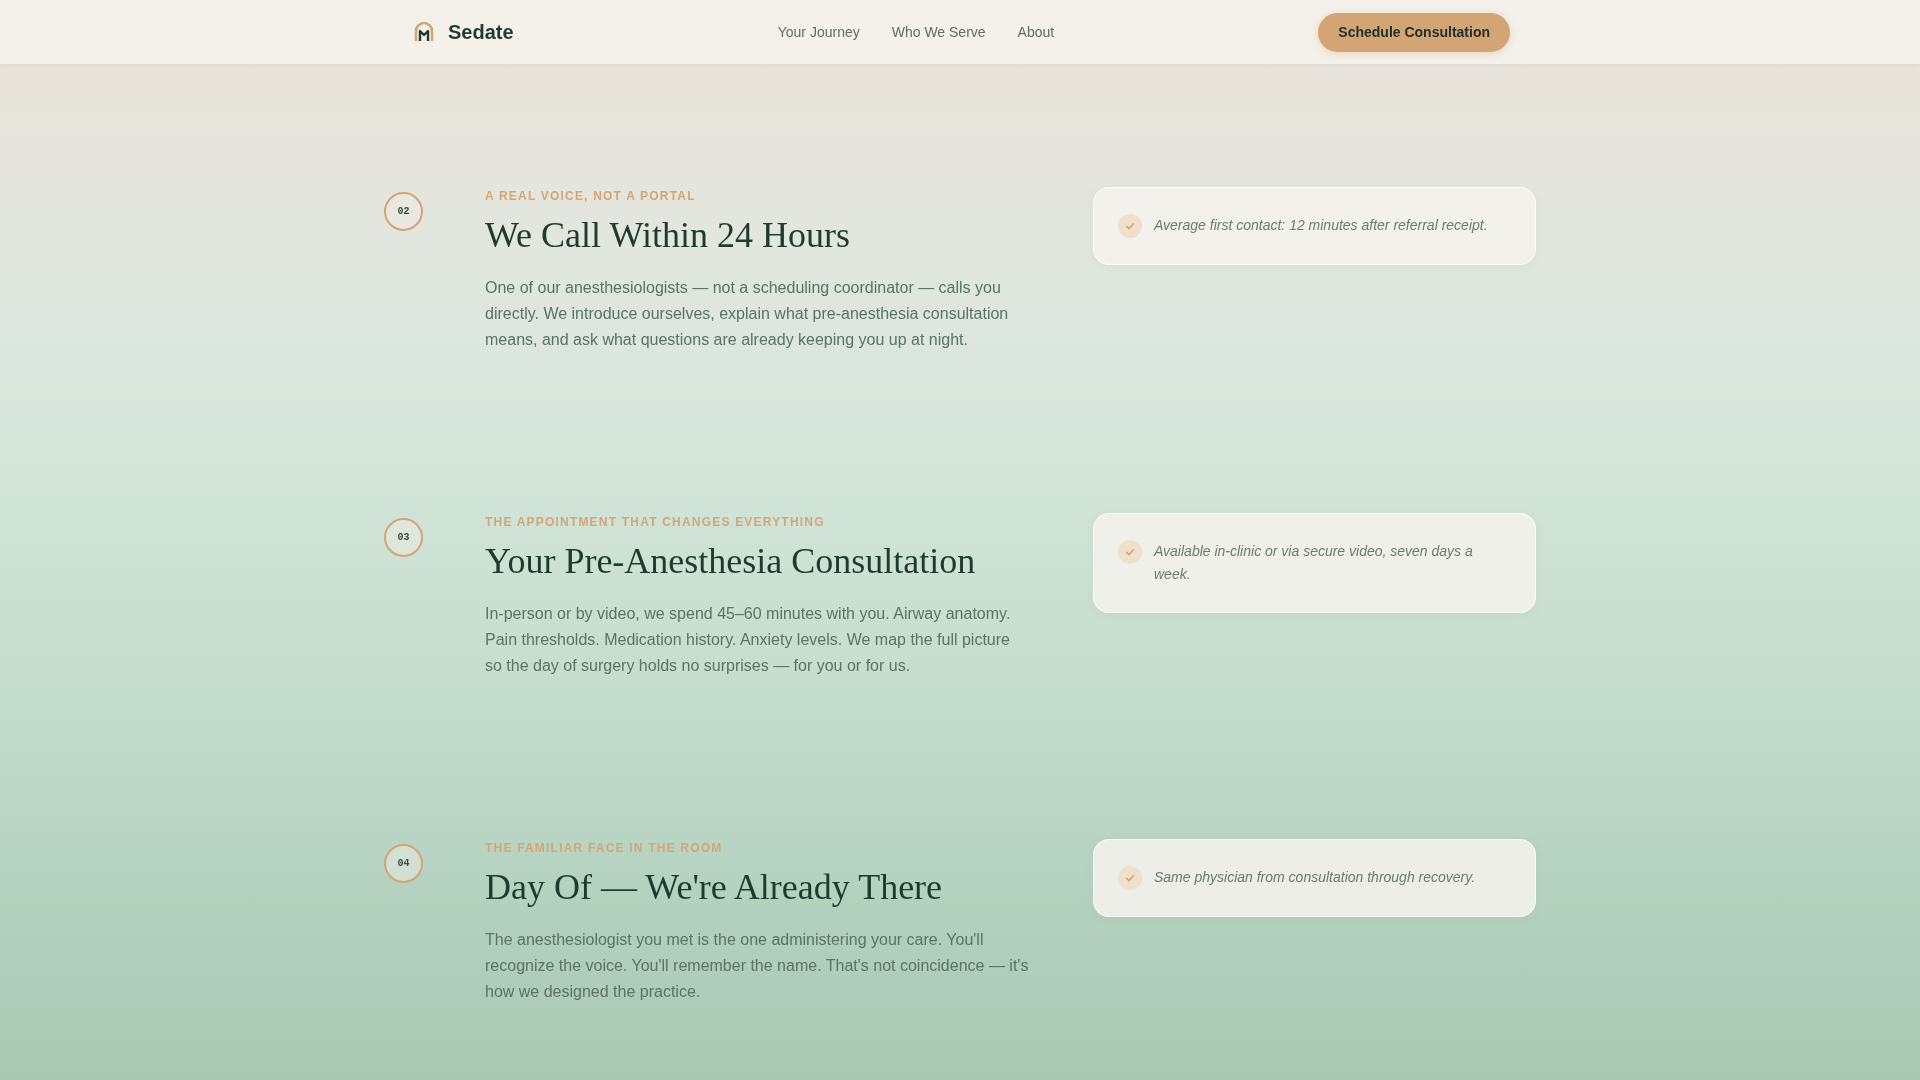  What do you see at coordinates (1315, 877) in the screenshot?
I see `note-text: Same physician from consultation through recovery.` at bounding box center [1315, 877].